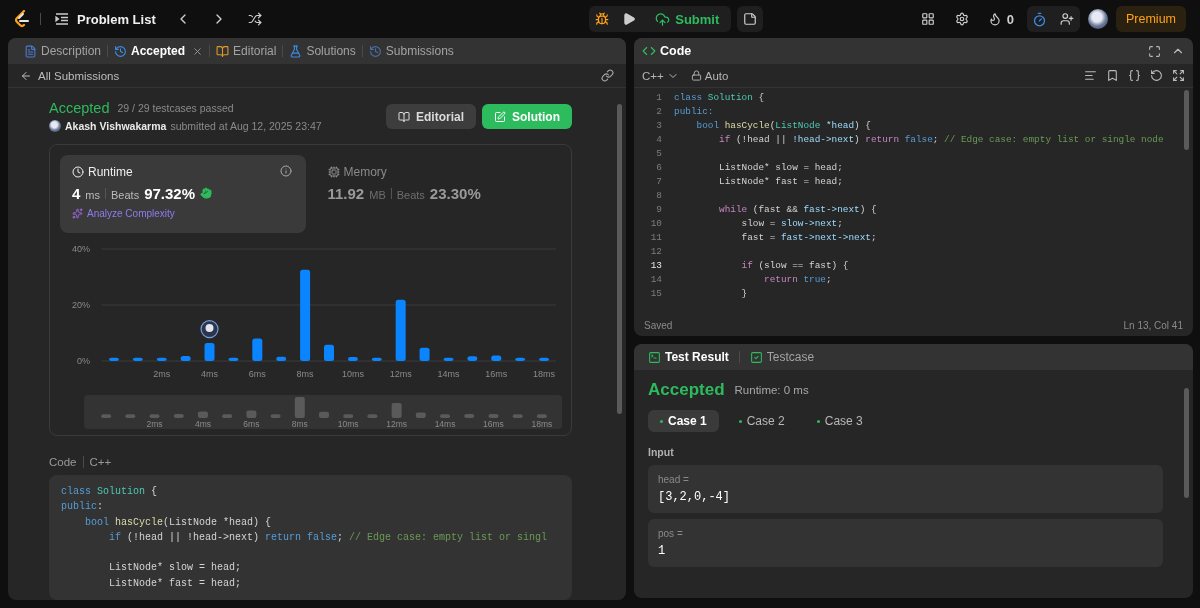 The image size is (1200, 608). I want to click on note-icon, so click(750, 19).